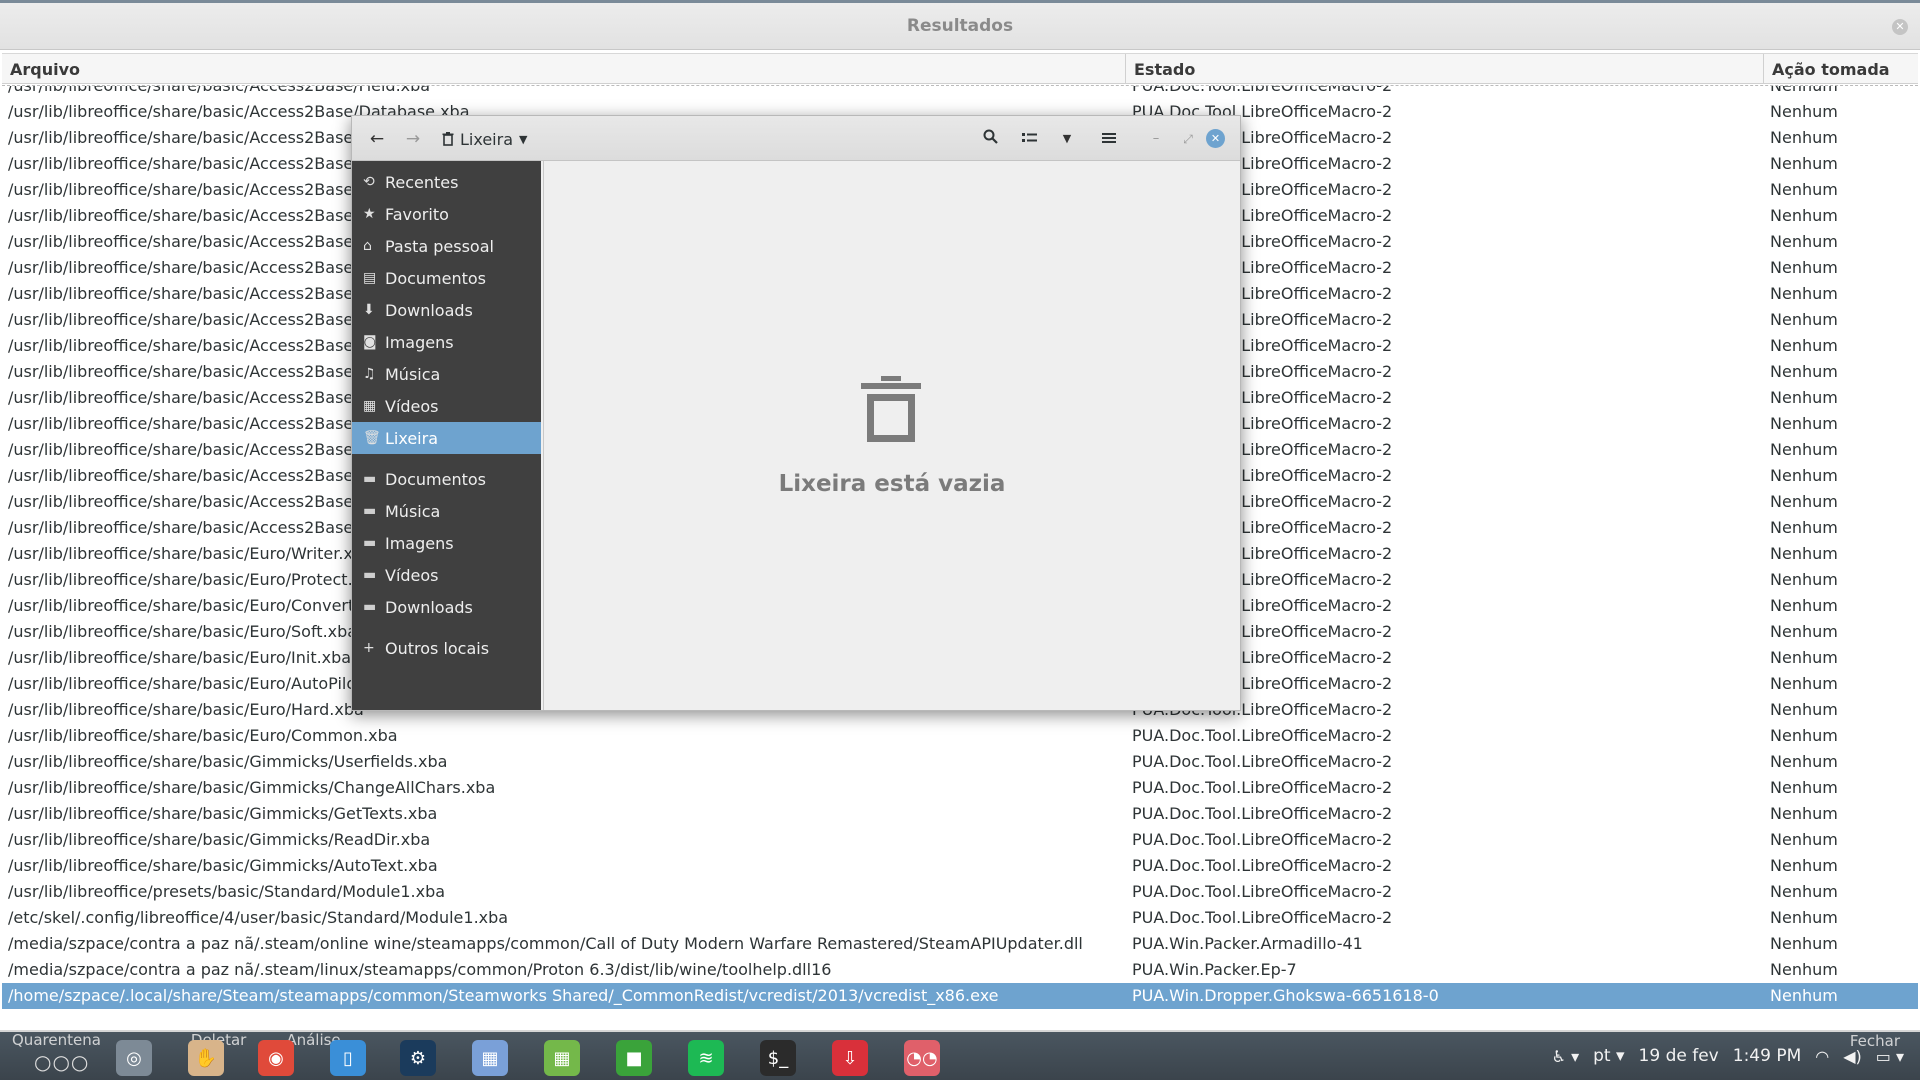 This screenshot has height=1080, width=1920. What do you see at coordinates (348, 1058) in the screenshot?
I see `app-files-icon: ▯` at bounding box center [348, 1058].